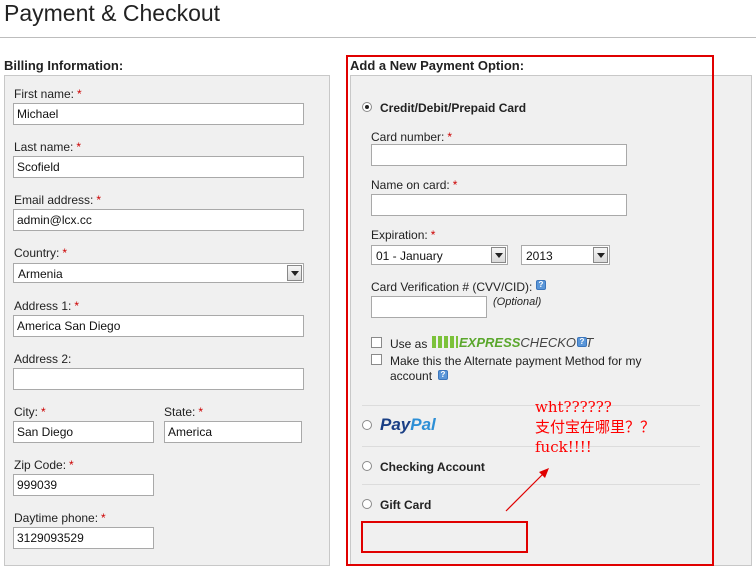 The image size is (756, 570). What do you see at coordinates (41, 253) in the screenshot?
I see `country-label: Country: *` at bounding box center [41, 253].